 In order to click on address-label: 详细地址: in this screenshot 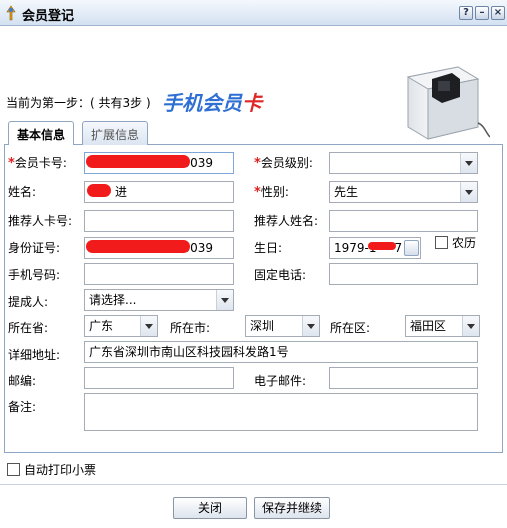, I will do `click(34, 355)`.